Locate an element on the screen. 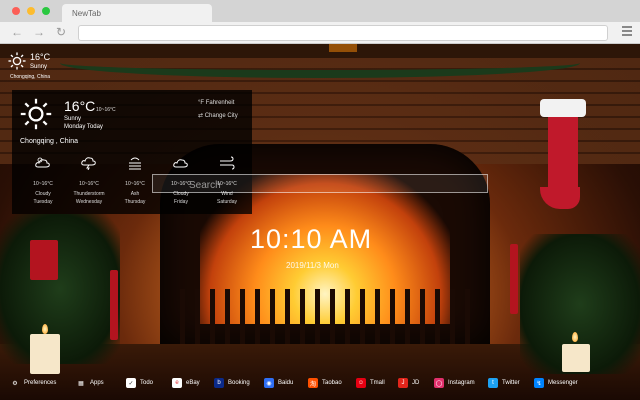 Image resolution: width=640 pixels, height=400 pixels. bottom-item-label: Baidu is located at coordinates (286, 383).